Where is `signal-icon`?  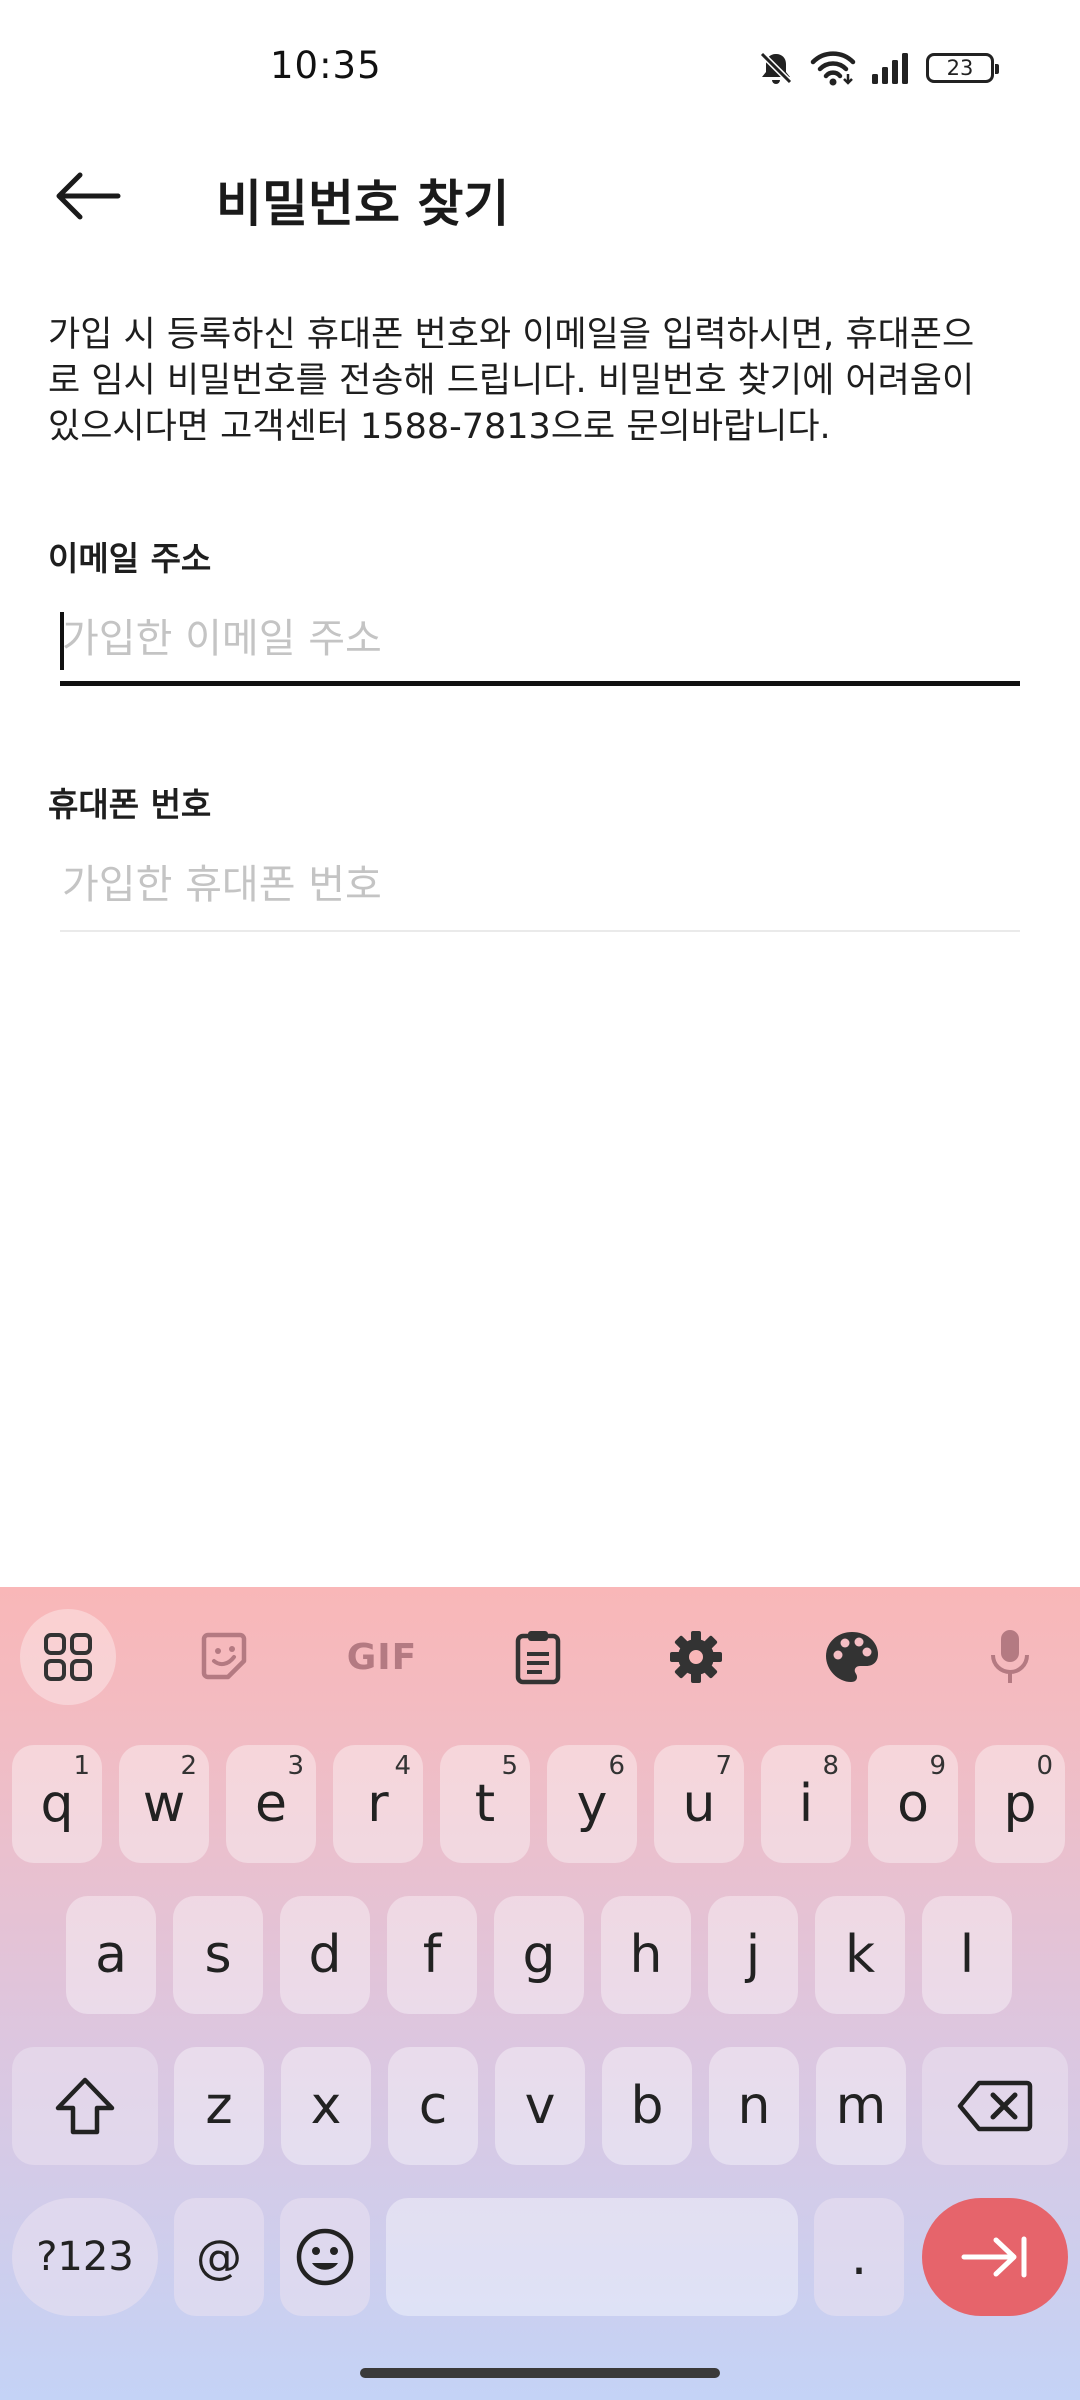
signal-icon is located at coordinates (890, 68).